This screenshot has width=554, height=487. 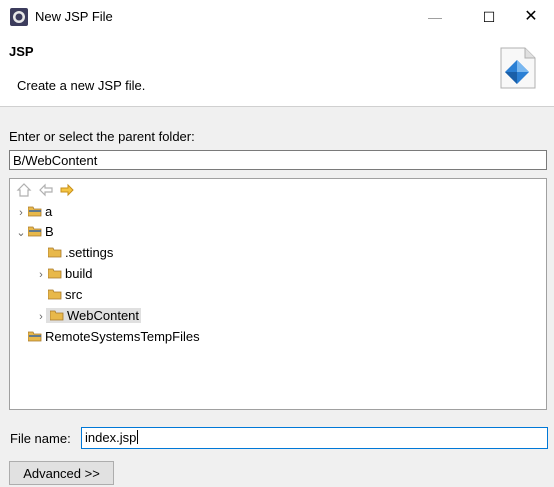 What do you see at coordinates (314, 438) in the screenshot?
I see `file-name-input: index.jsp` at bounding box center [314, 438].